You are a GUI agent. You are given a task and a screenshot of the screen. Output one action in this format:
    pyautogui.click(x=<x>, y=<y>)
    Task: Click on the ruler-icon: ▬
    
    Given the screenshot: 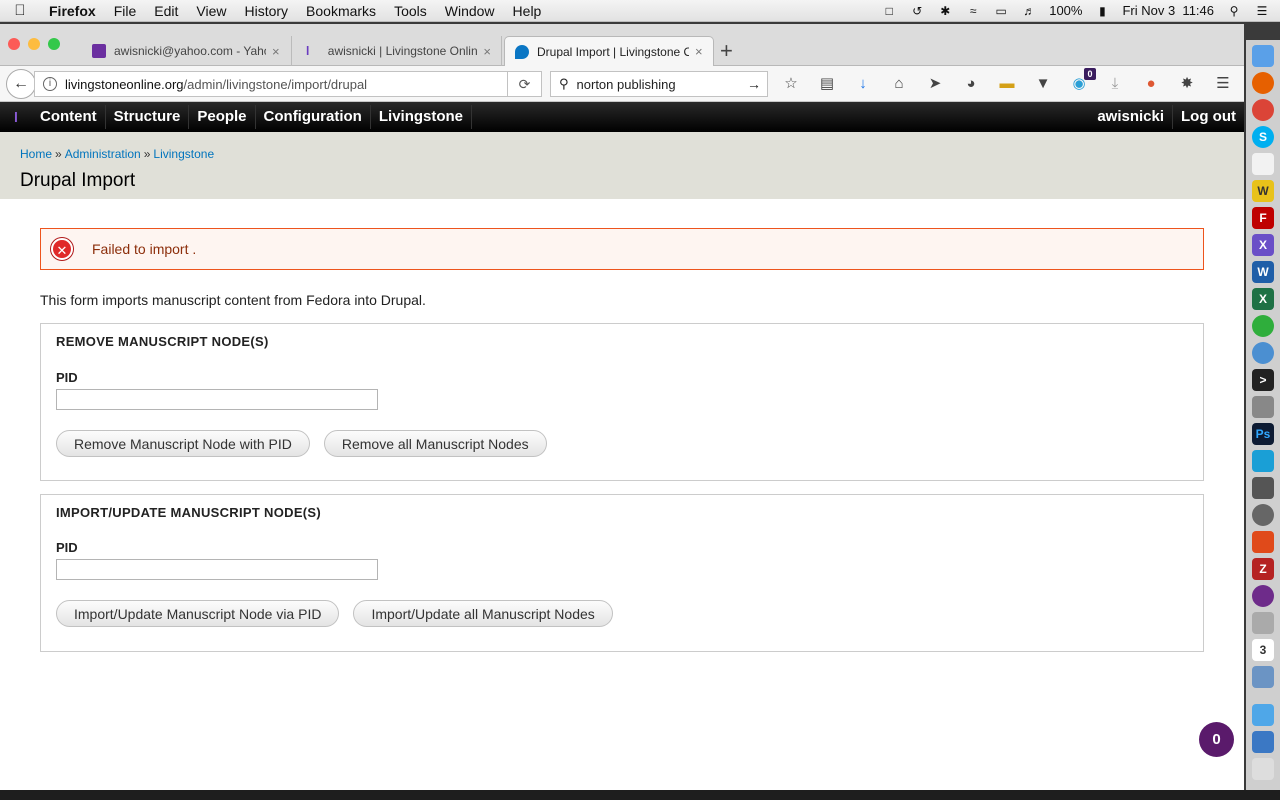 What is the action you would take?
    pyautogui.click(x=1007, y=84)
    